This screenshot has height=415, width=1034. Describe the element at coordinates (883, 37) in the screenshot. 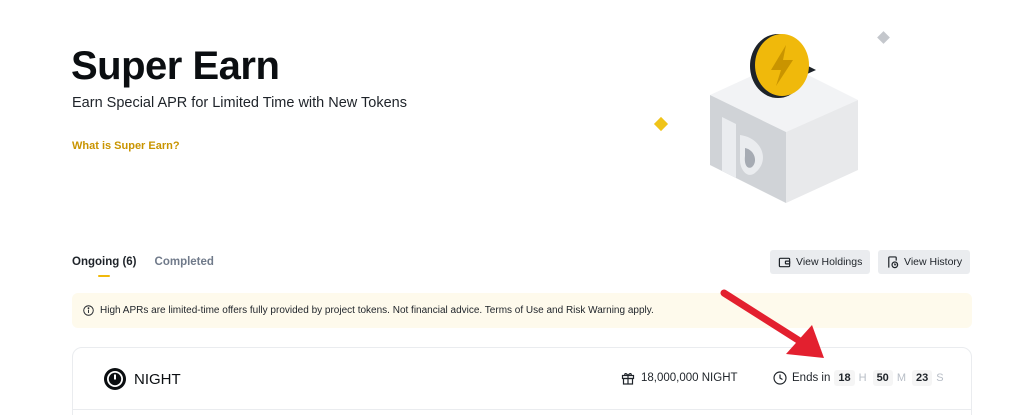

I see `gray-diamond-decoration` at that location.